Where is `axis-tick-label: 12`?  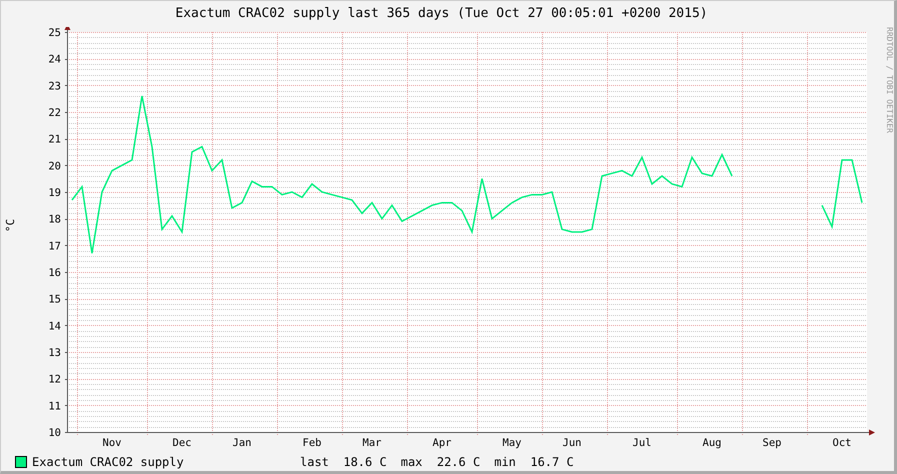
axis-tick-label: 12 is located at coordinates (54, 380).